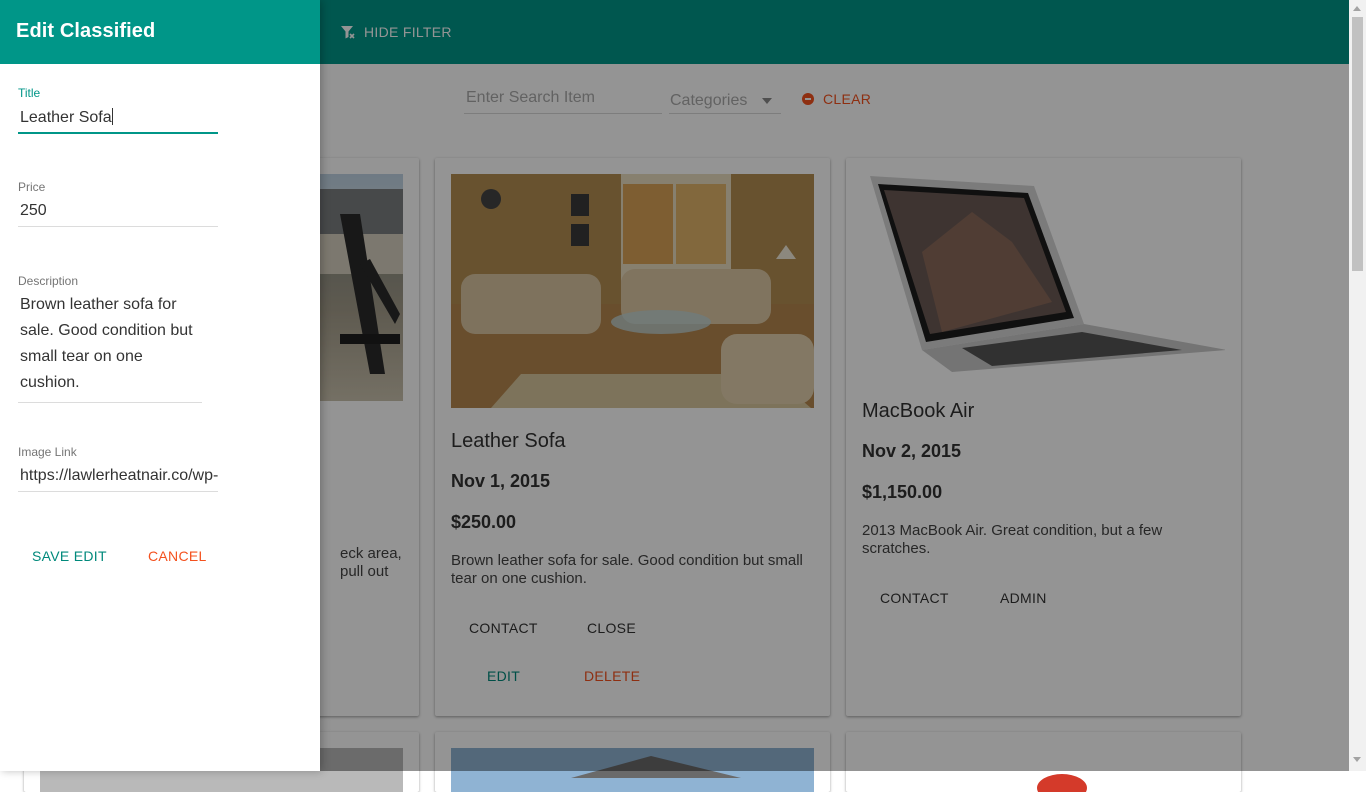 This screenshot has height=792, width=1366. I want to click on save-edit-button: SAVE EDIT, so click(69, 556).